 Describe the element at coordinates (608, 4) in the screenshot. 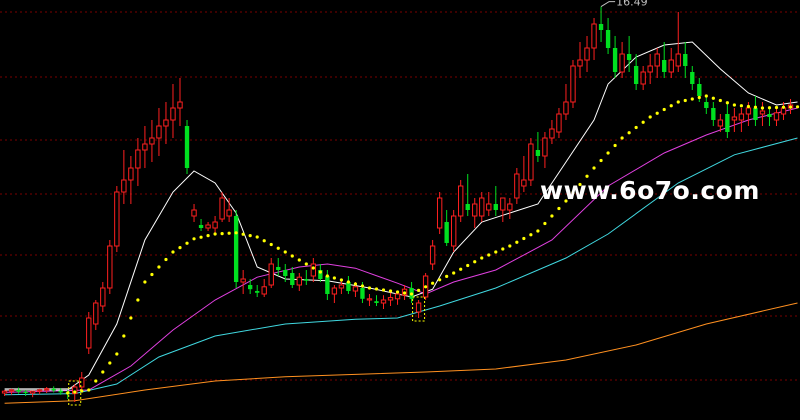

I see `peak-arrow-icon` at that location.